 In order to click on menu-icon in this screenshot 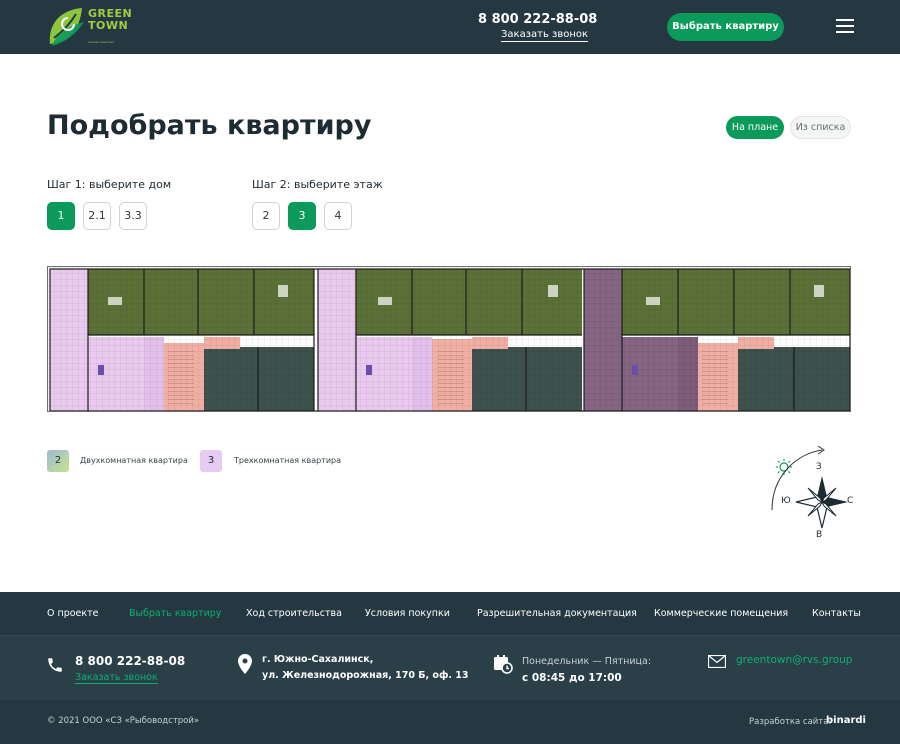, I will do `click(845, 26)`.